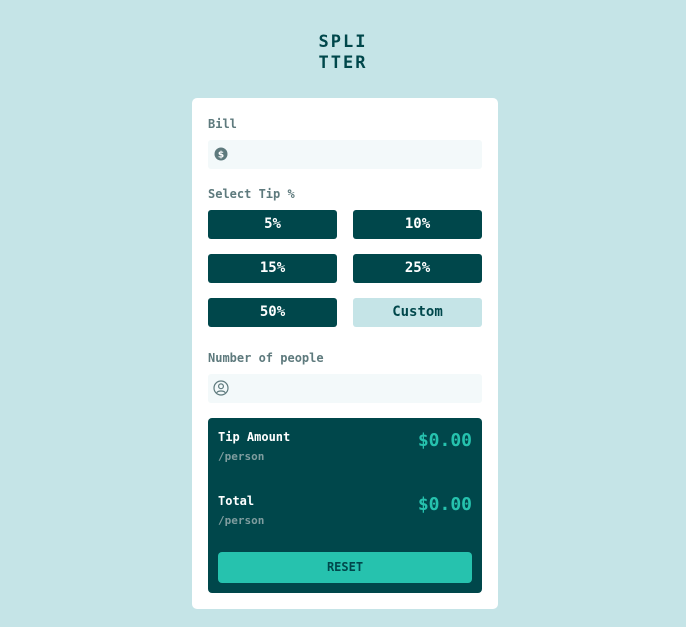 The image size is (686, 627). I want to click on logo-line-1: SPLI, so click(343, 42).